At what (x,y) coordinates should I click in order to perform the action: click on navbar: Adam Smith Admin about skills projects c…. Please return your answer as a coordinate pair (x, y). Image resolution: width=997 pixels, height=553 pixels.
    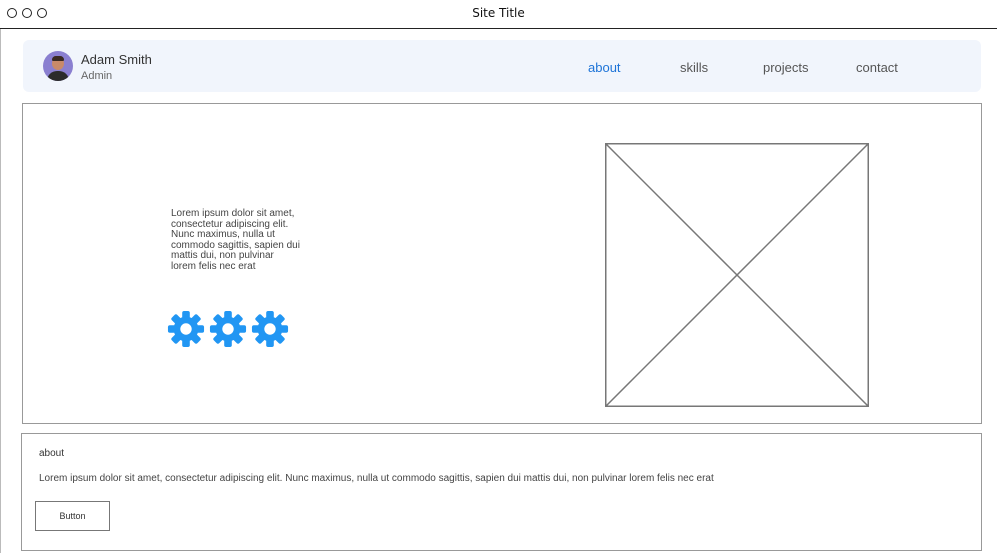
    Looking at the image, I should click on (502, 66).